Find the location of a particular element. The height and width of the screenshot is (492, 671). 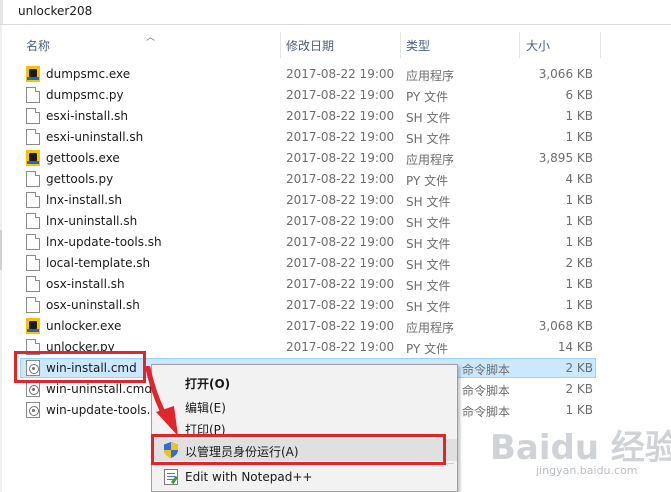

file-size: 3,895 KB is located at coordinates (565, 158).